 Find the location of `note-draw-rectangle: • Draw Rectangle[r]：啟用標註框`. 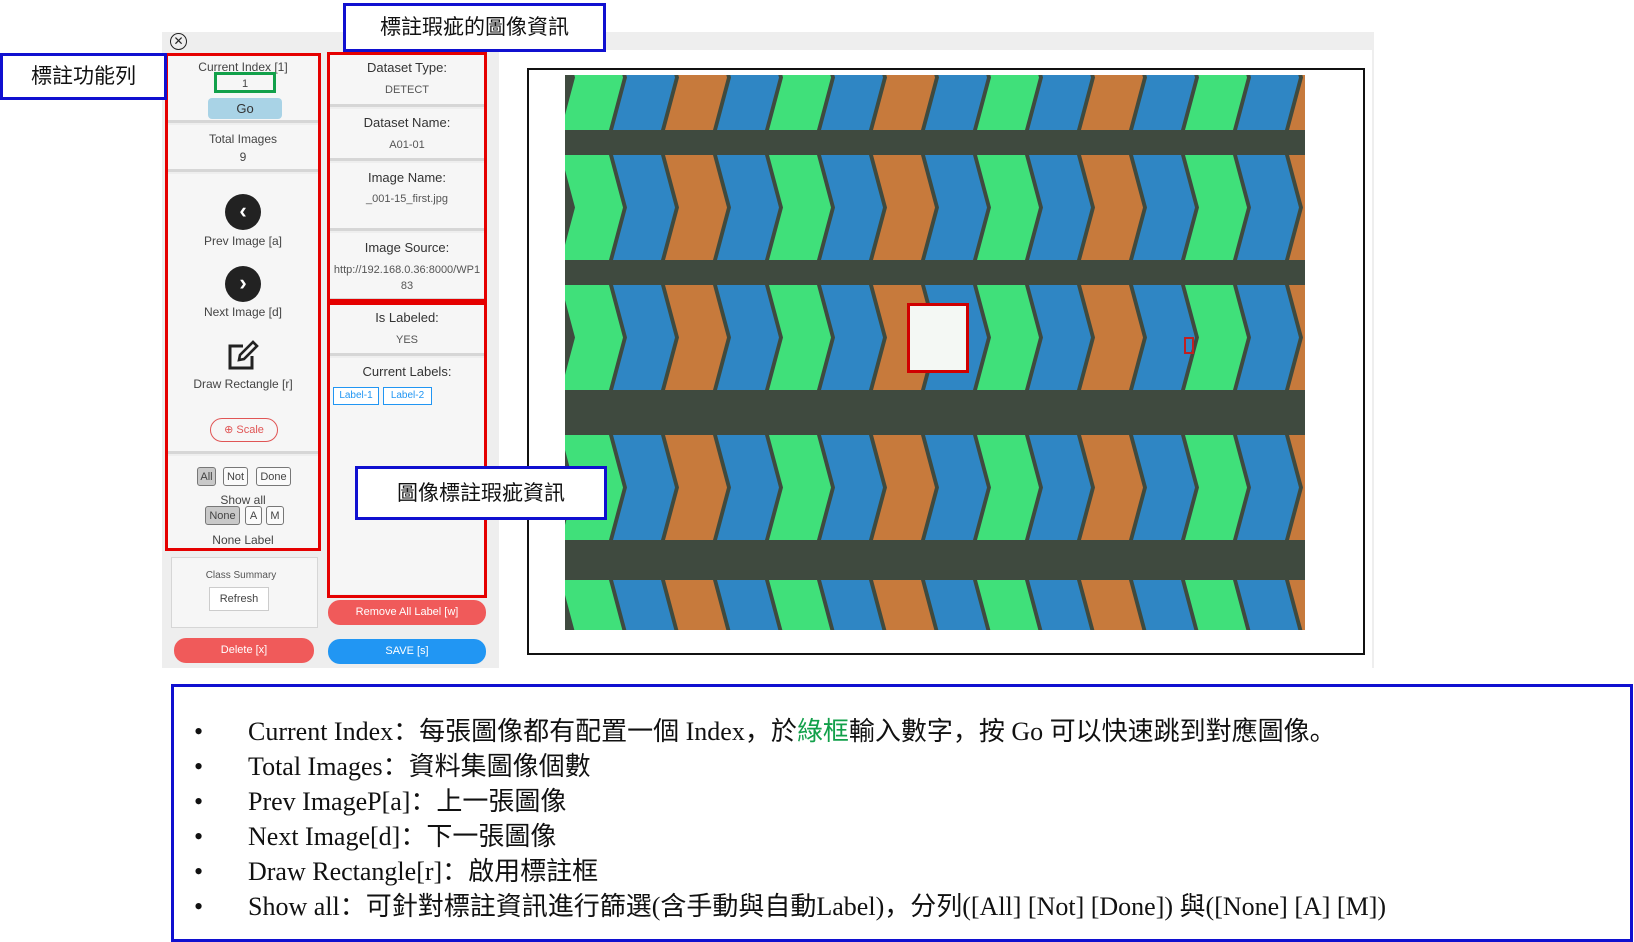

note-draw-rectangle: • Draw Rectangle[r]：啟用標註框 is located at coordinates (396, 869).